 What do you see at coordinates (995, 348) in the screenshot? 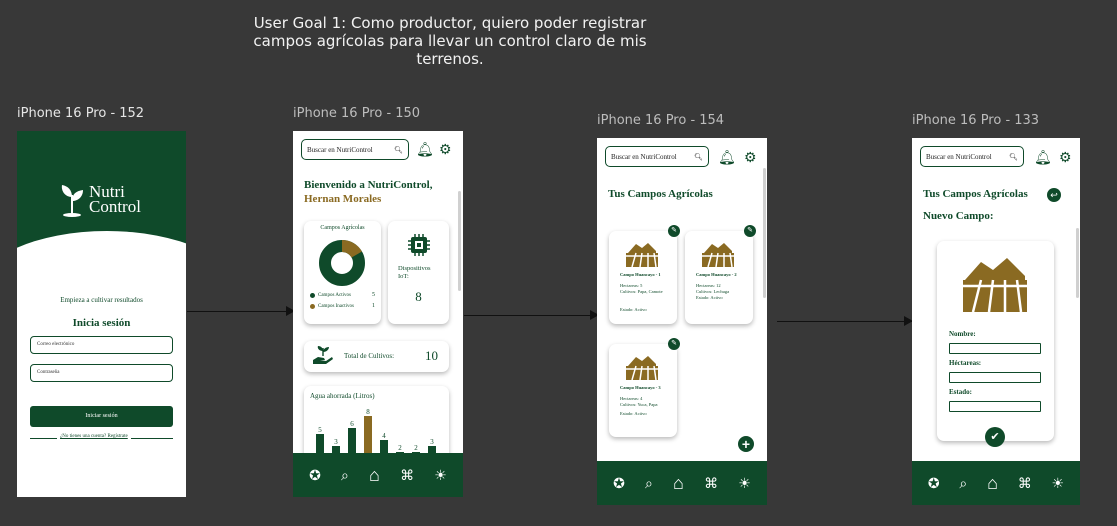
I see `name-input` at bounding box center [995, 348].